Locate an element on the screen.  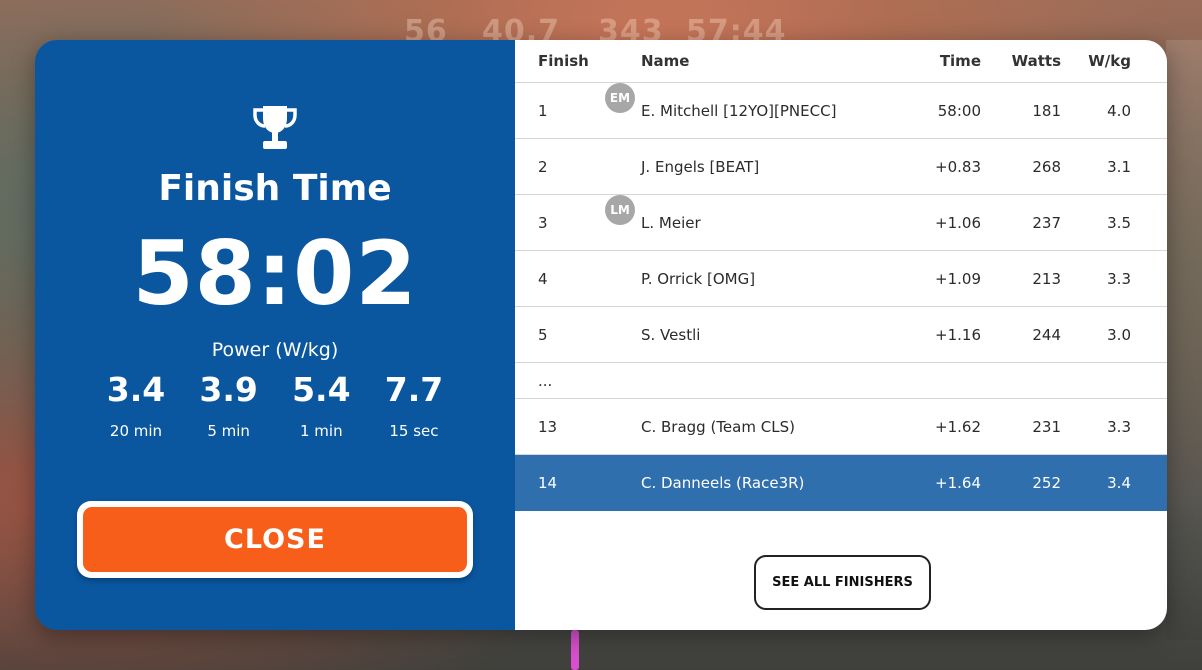
cell-time: +1.64 is located at coordinates (958, 483).